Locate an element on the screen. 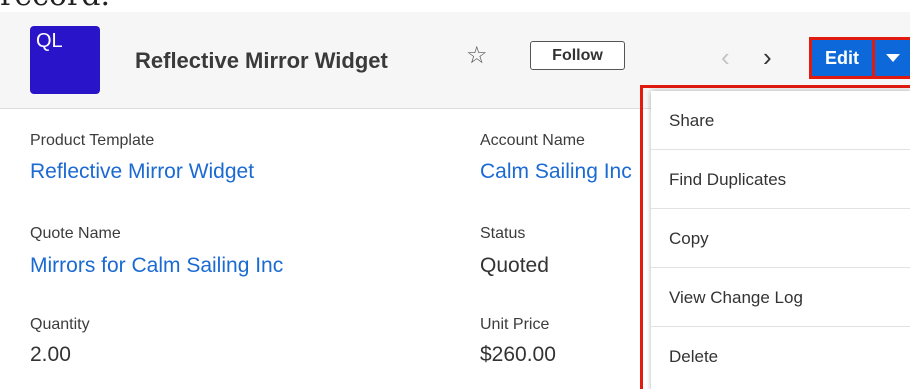  status-value: Quoted is located at coordinates (514, 265).